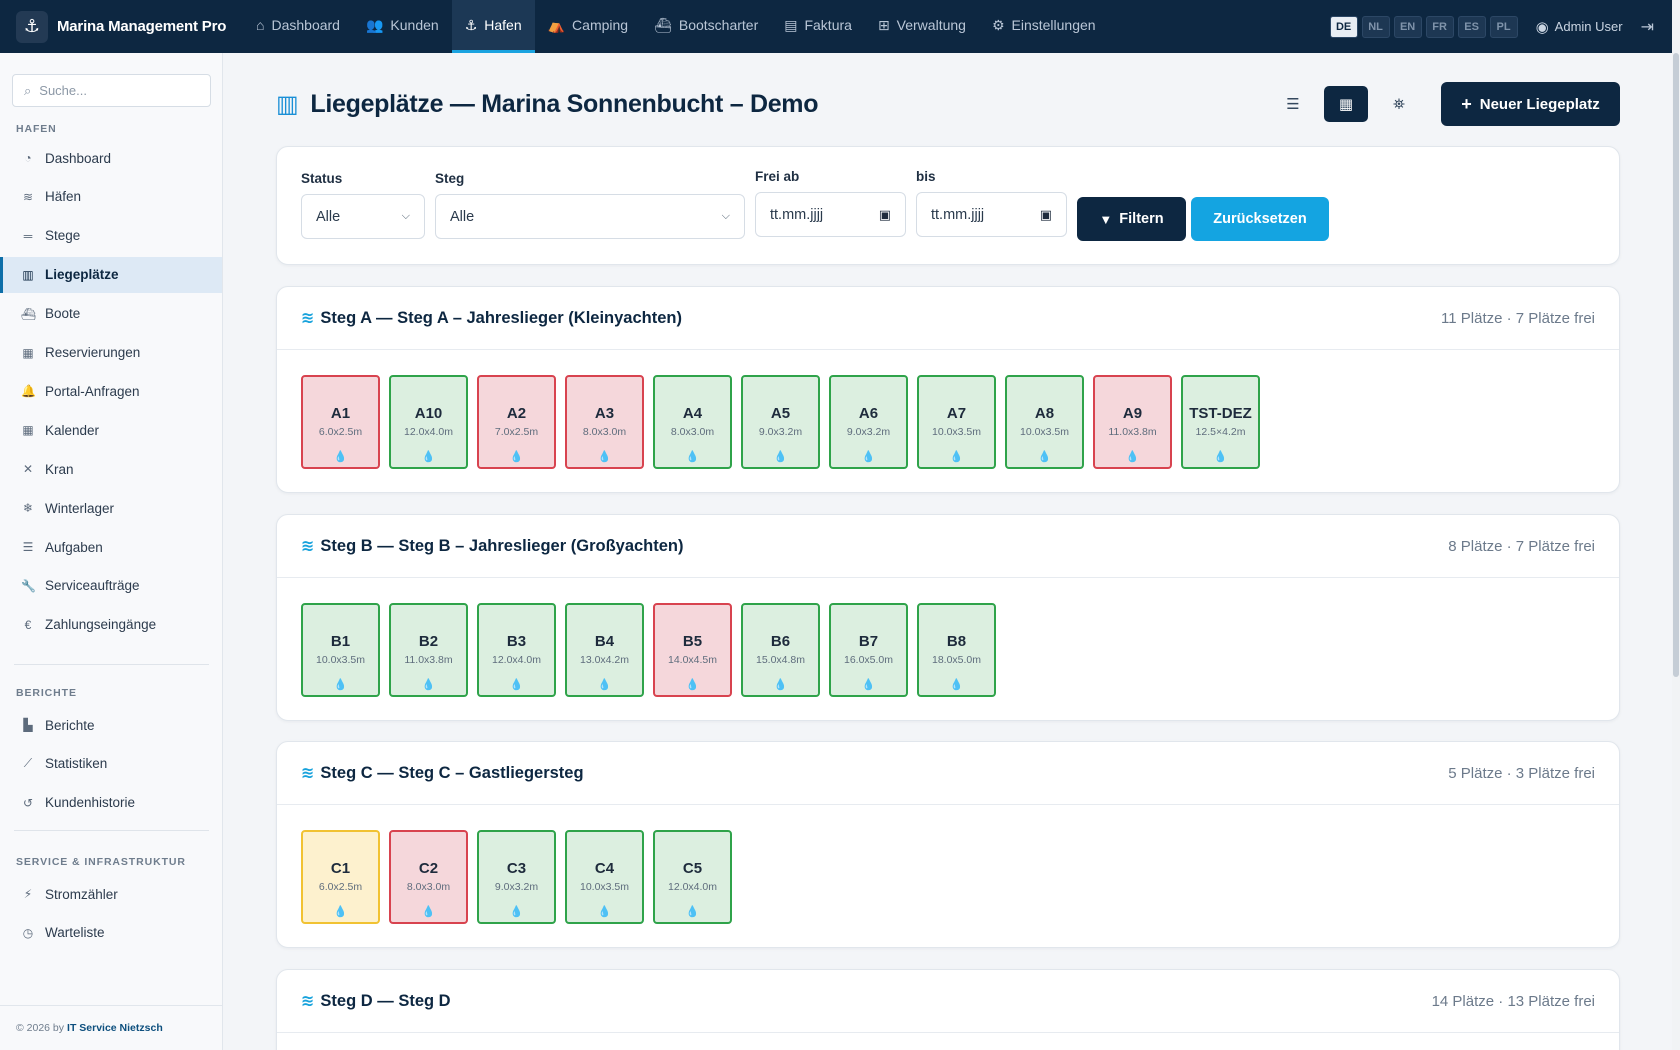  I want to click on berth-tile: C3 9.0x3.2m 💧, so click(516, 877).